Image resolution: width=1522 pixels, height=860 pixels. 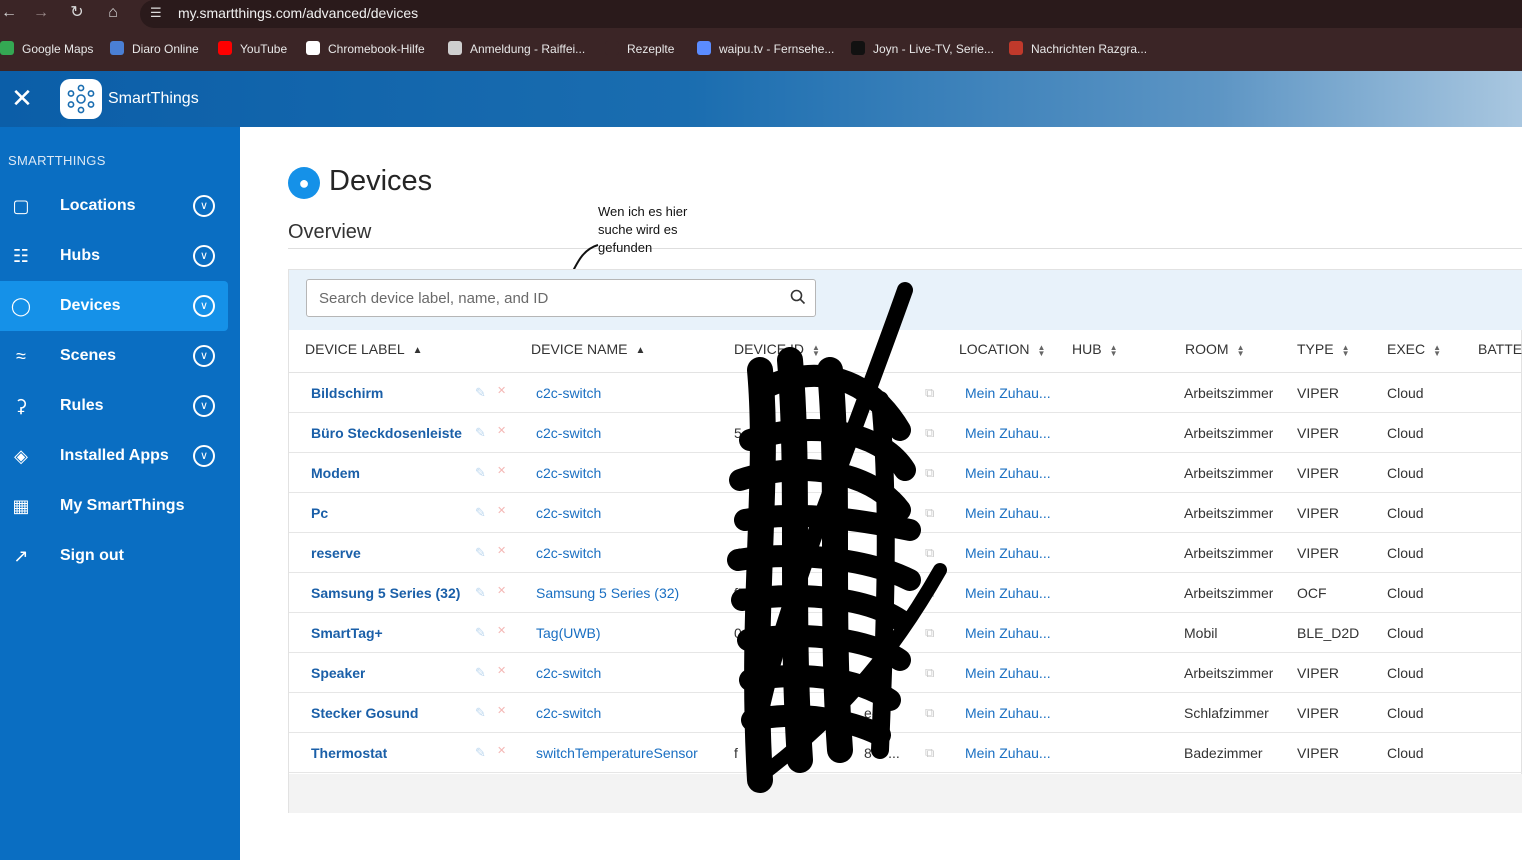 What do you see at coordinates (9, 13) in the screenshot?
I see `back-icon: ←` at bounding box center [9, 13].